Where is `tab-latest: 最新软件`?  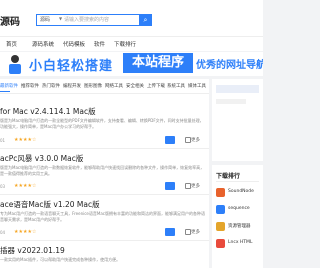
tab-latest: 最新软件 is located at coordinates (9, 86).